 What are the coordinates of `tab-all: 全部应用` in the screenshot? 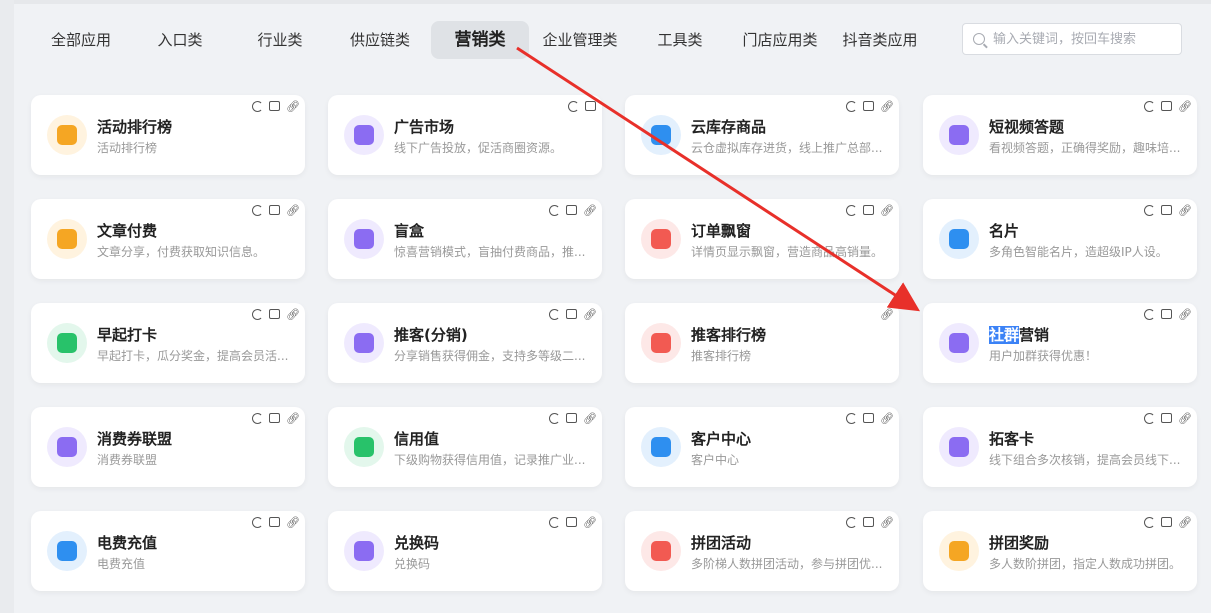 It's located at (81, 40).